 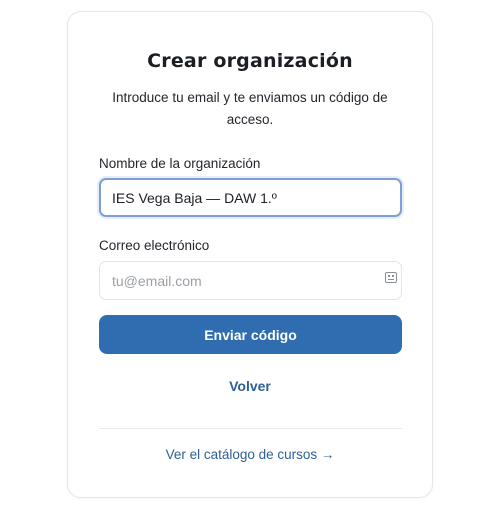 I want to click on back-link: Volver, so click(x=250, y=386).